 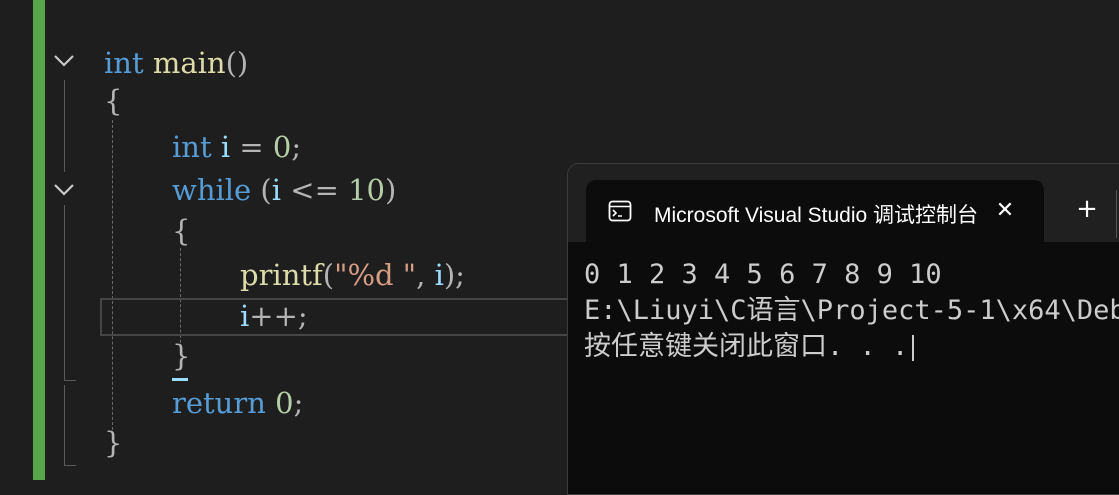 What do you see at coordinates (39, 240) in the screenshot?
I see `change-indicator-bar` at bounding box center [39, 240].